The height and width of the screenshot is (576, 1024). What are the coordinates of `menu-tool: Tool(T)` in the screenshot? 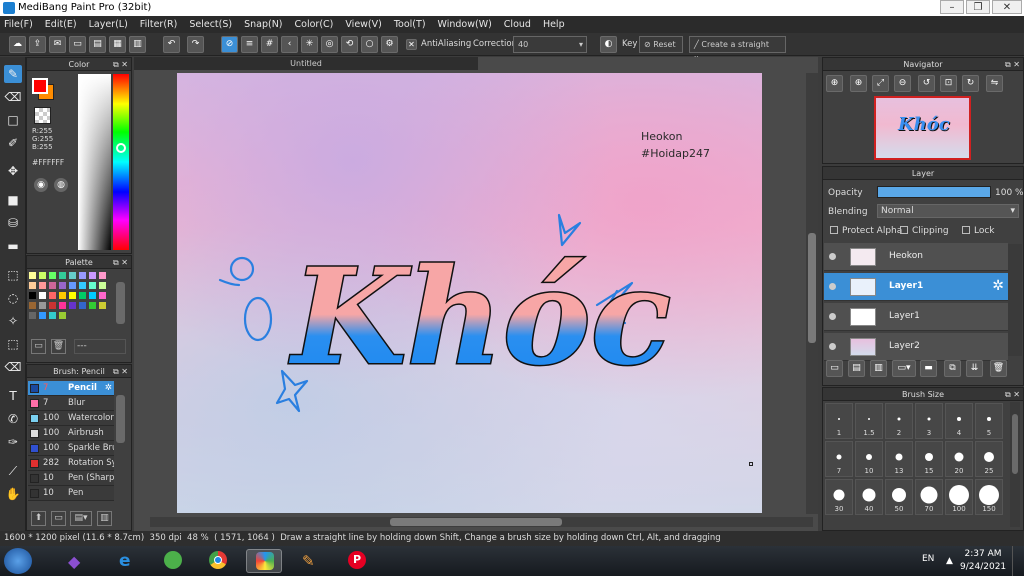 It's located at (410, 24).